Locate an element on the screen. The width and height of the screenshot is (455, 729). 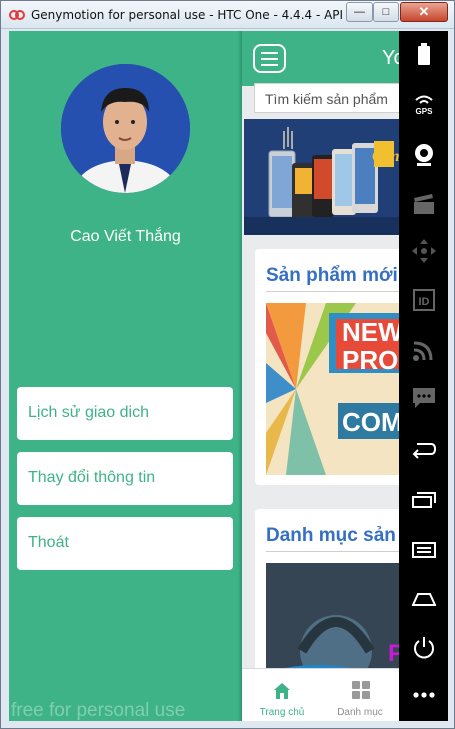
gps-icon: GPS is located at coordinates (423, 105).